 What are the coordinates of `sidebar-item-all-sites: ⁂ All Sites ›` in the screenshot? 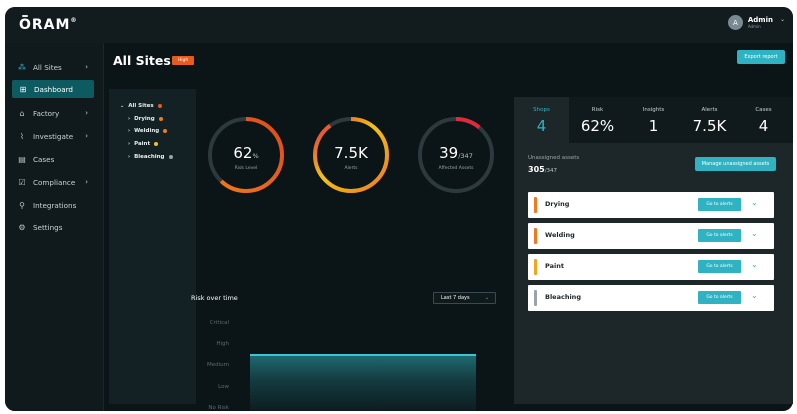 It's located at (53, 67).